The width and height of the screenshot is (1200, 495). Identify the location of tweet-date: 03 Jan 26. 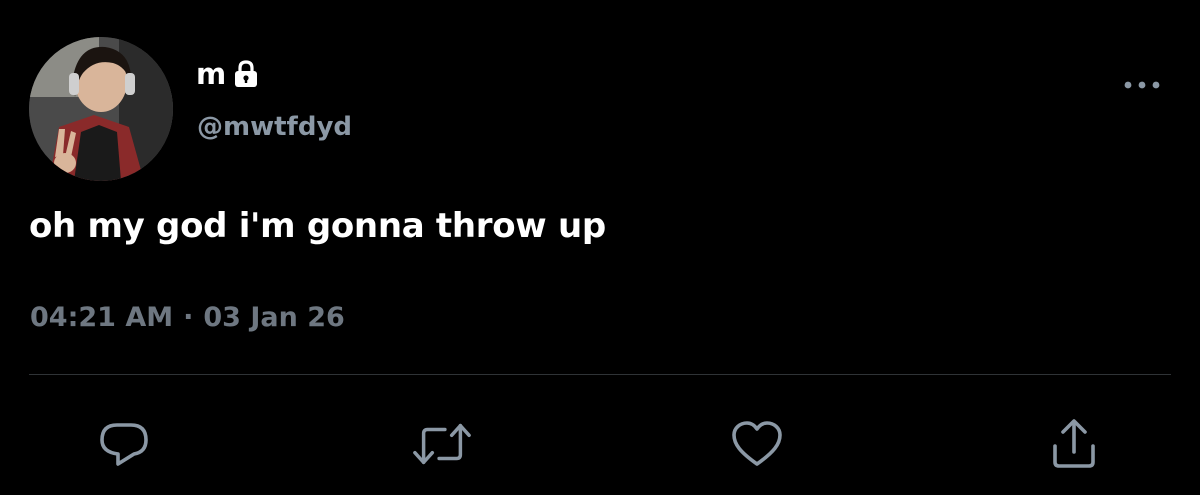
(273, 317).